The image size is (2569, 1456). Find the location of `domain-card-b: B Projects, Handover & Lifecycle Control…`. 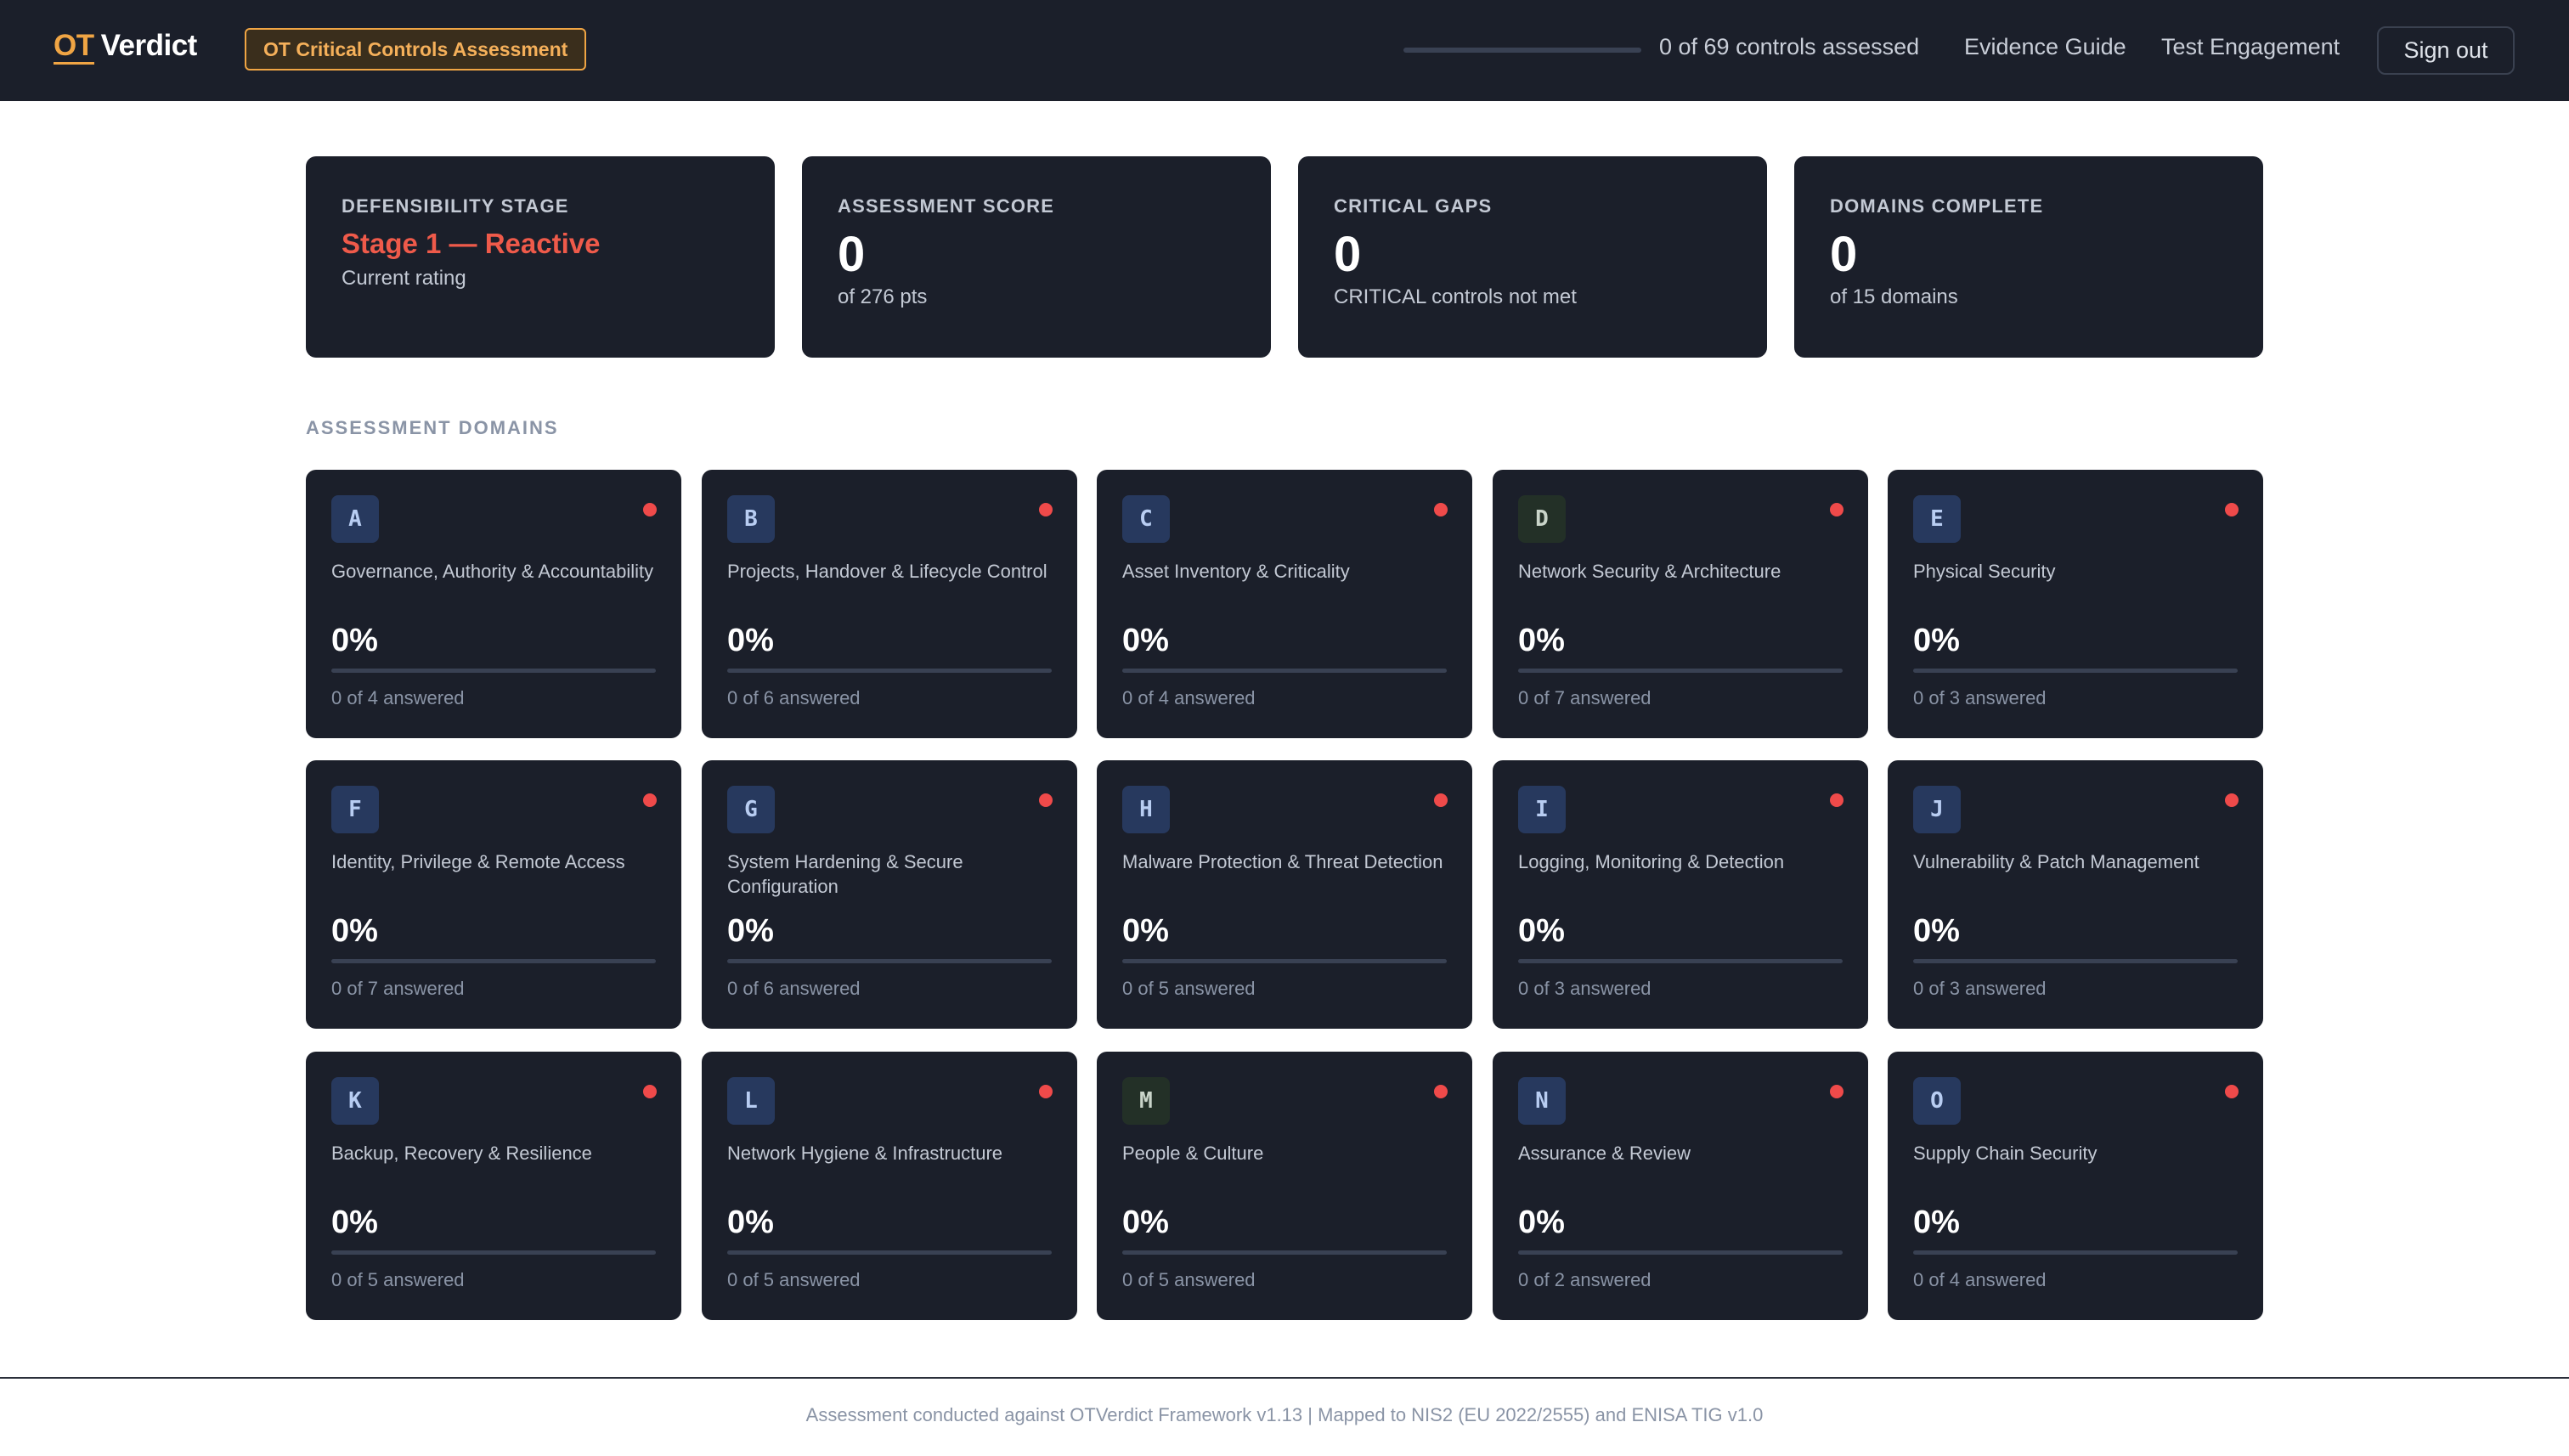

domain-card-b: B Projects, Handover & Lifecycle Control… is located at coordinates (889, 604).